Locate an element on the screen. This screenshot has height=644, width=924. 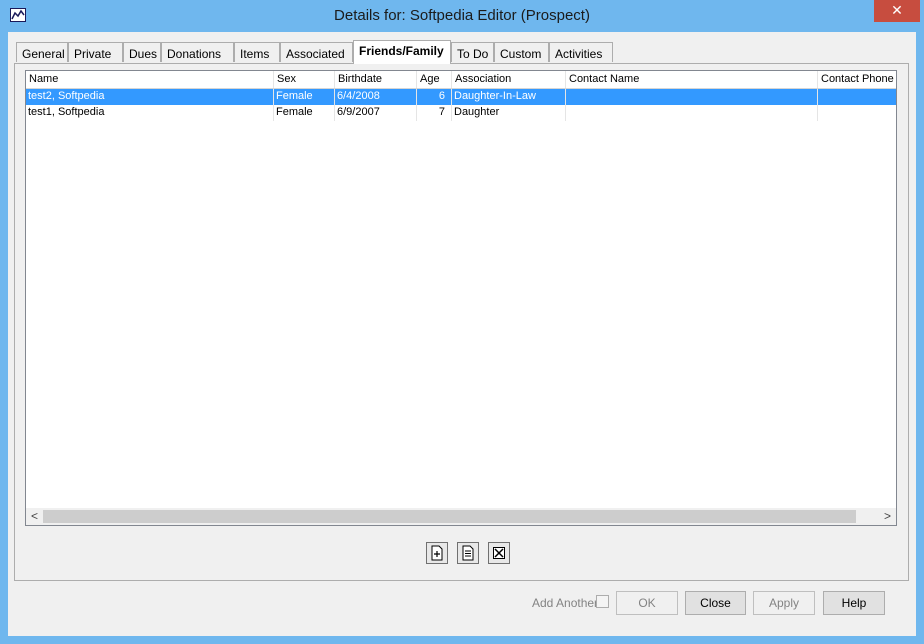
cell-name: test1, Softpedia is located at coordinates (150, 113).